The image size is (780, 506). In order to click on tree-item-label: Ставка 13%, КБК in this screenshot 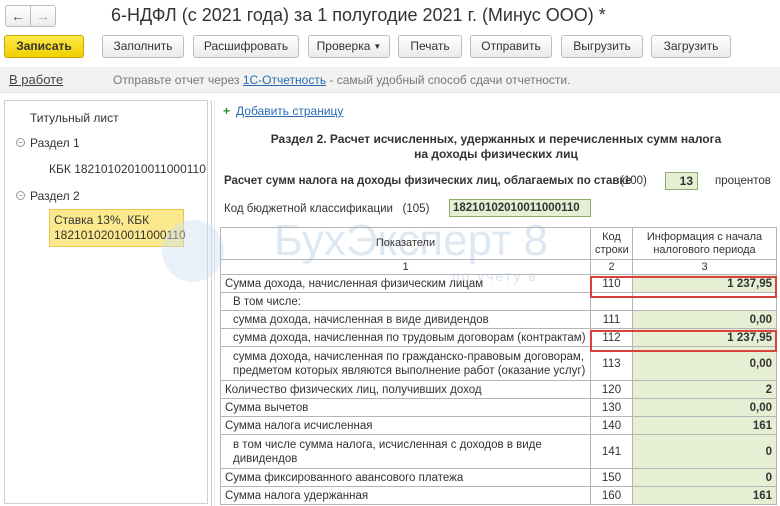, I will do `click(102, 220)`.